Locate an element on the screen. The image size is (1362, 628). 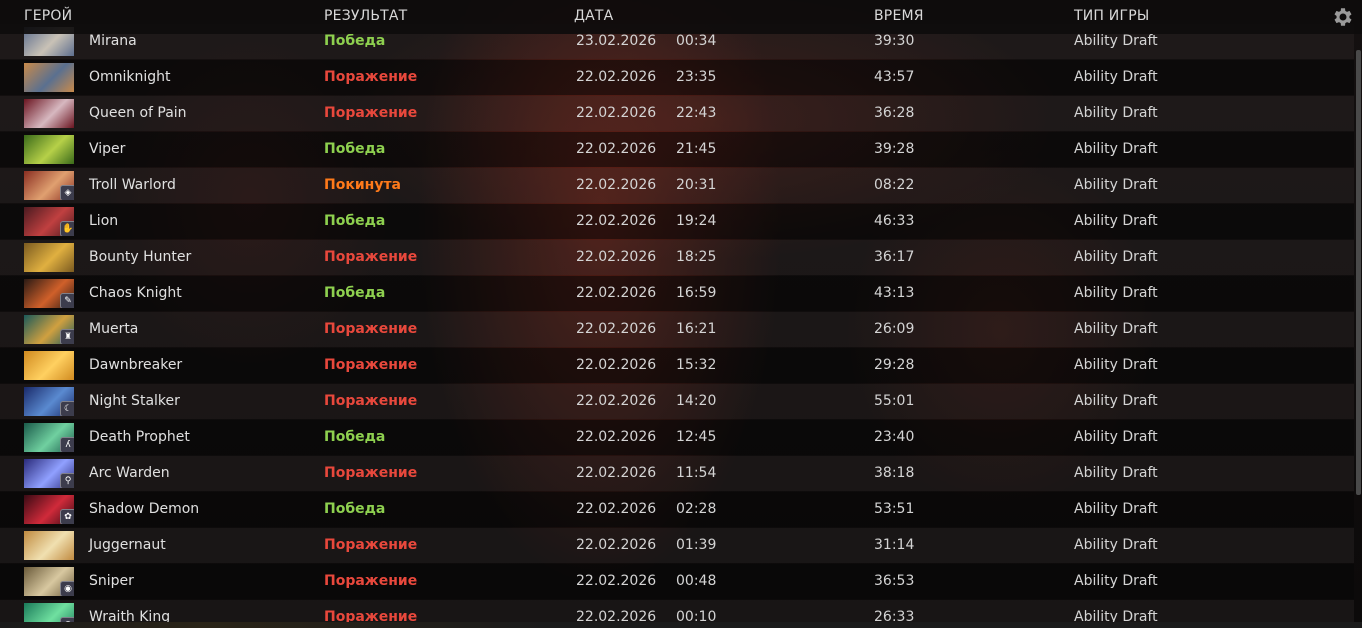
match-result: Покинута is located at coordinates (363, 185).